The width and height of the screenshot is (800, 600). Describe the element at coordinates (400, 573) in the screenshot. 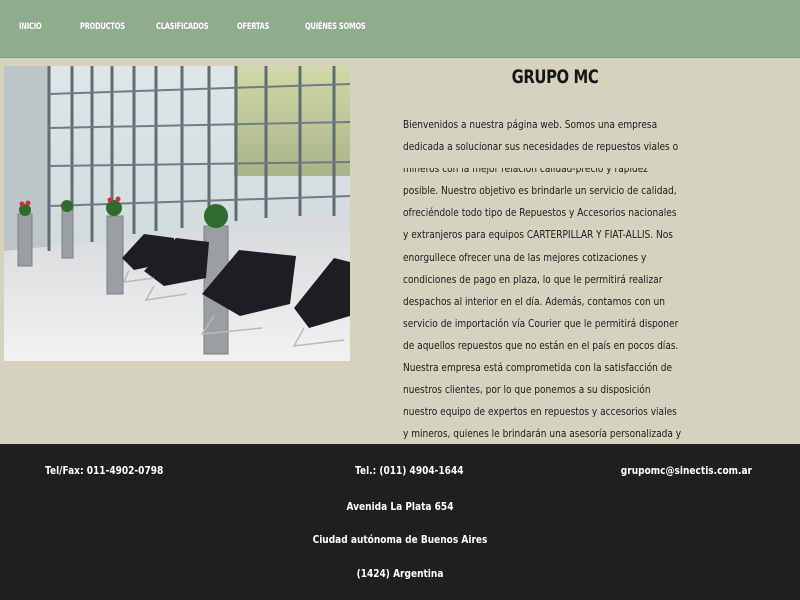

I see `footer-postal: (1424) Argentina` at that location.